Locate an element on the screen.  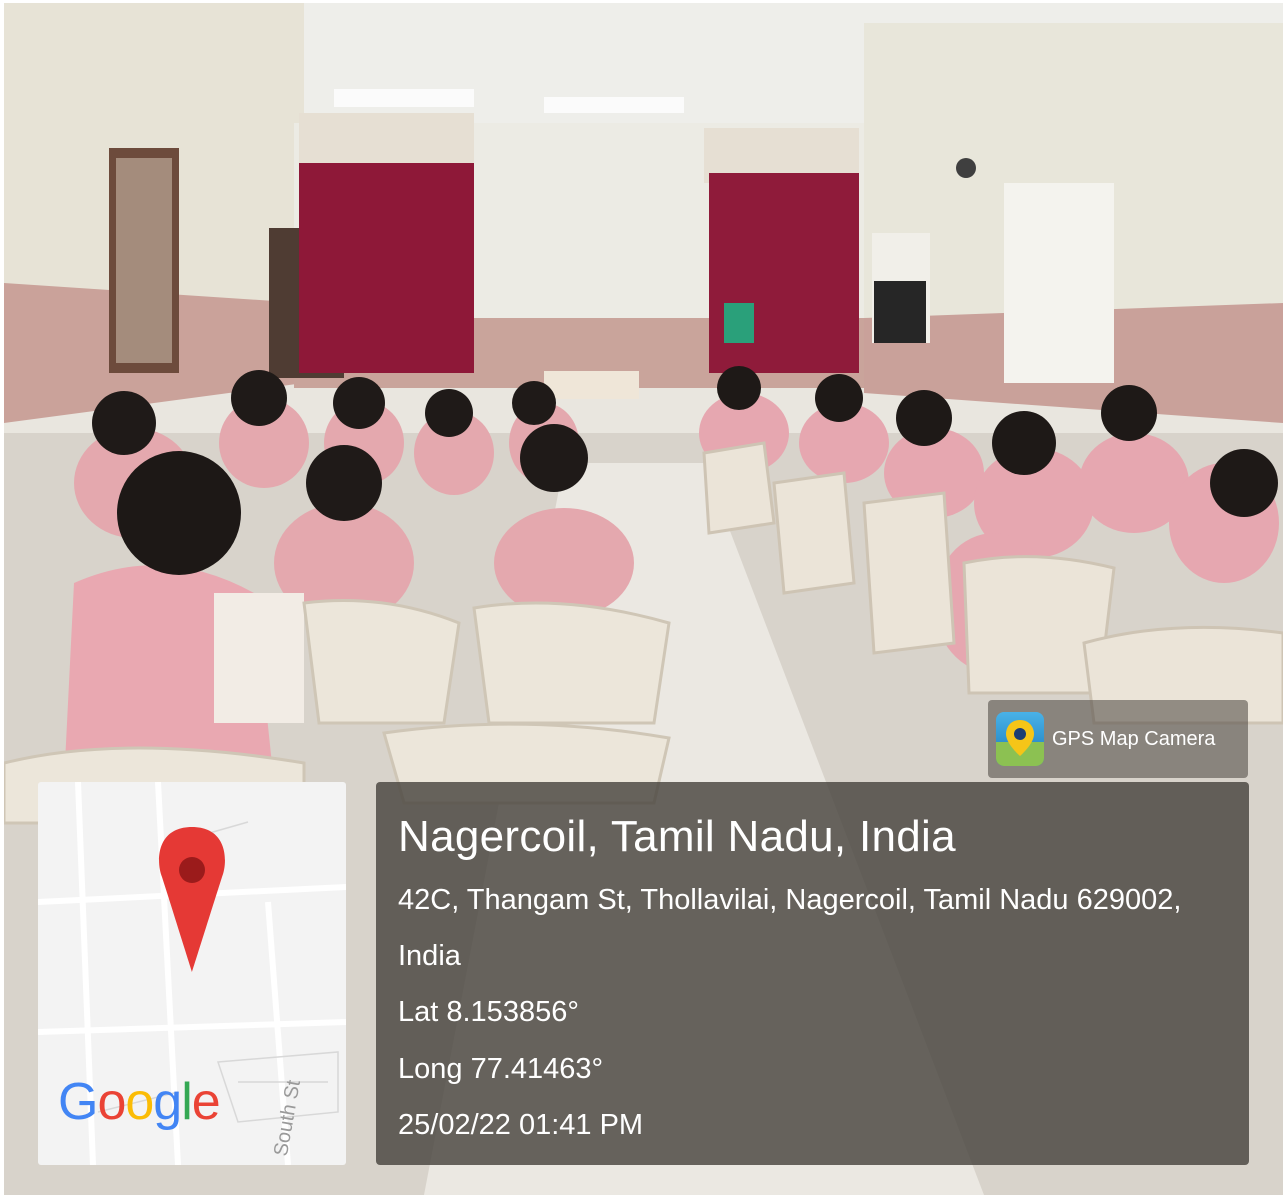
longitude-text: Long 77.41463° is located at coordinates (501, 1069).